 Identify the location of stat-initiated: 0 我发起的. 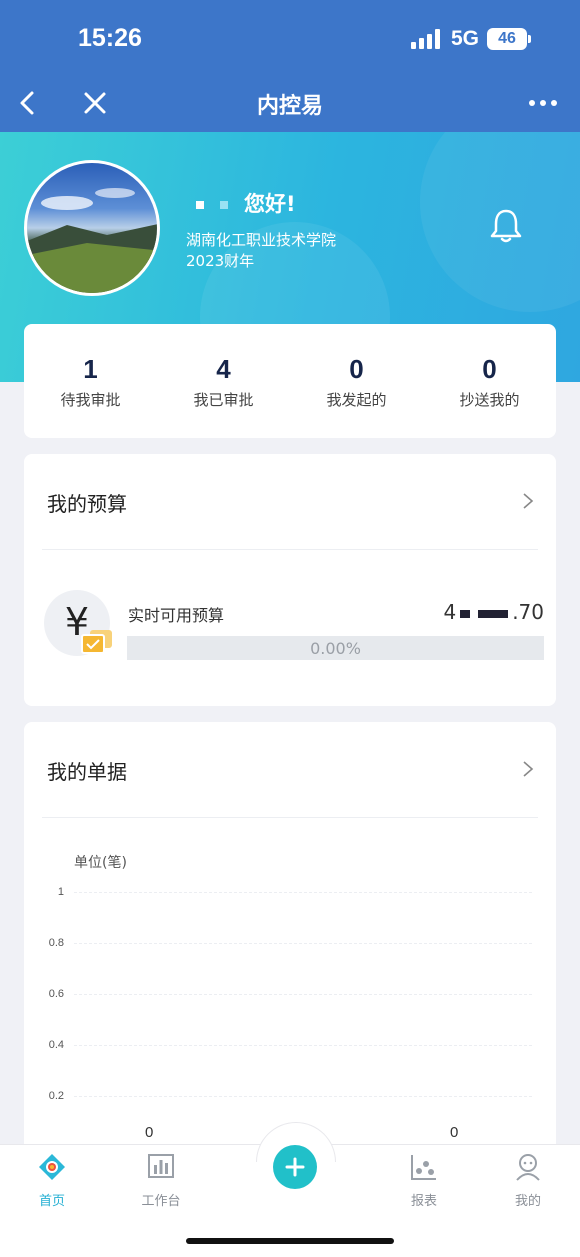
(356, 382).